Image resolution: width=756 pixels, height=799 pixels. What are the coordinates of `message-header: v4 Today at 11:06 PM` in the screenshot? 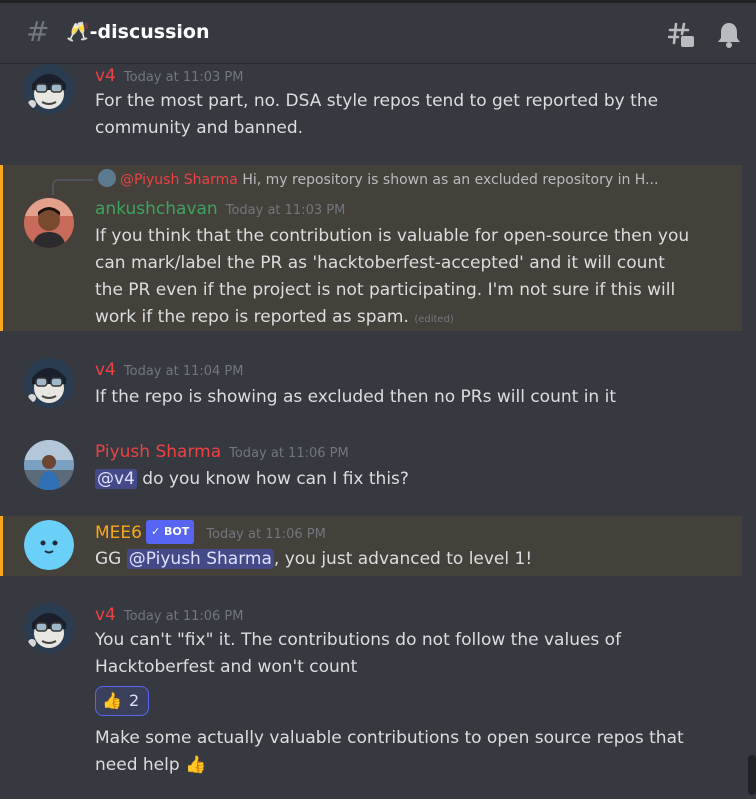 It's located at (169, 616).